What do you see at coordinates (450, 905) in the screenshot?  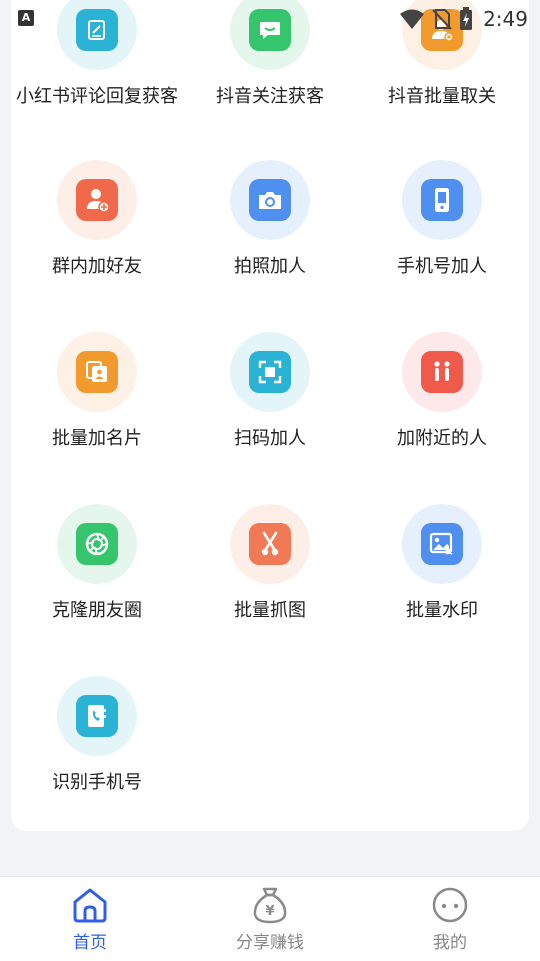 I see `profile-face-icon` at bounding box center [450, 905].